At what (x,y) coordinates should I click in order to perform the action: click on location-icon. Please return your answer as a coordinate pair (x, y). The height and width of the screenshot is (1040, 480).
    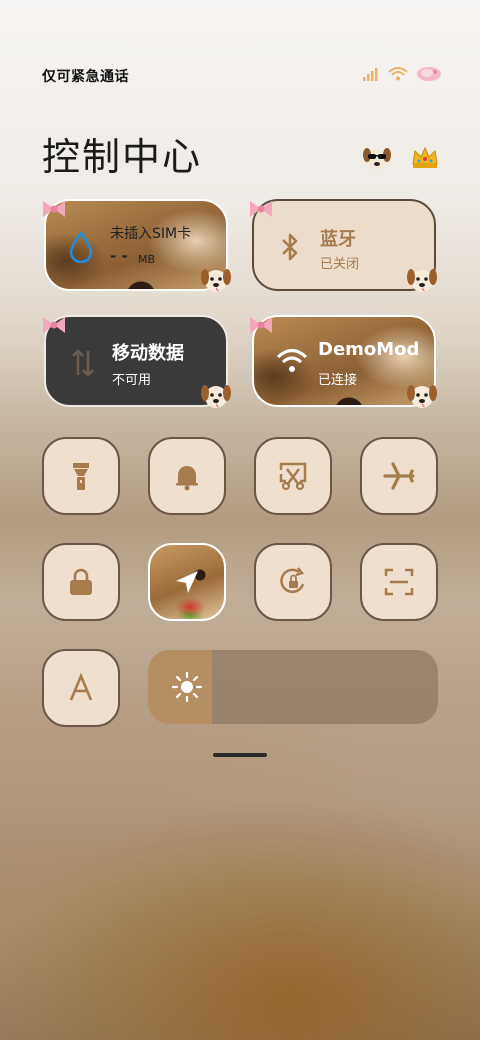
    Looking at the image, I should click on (187, 582).